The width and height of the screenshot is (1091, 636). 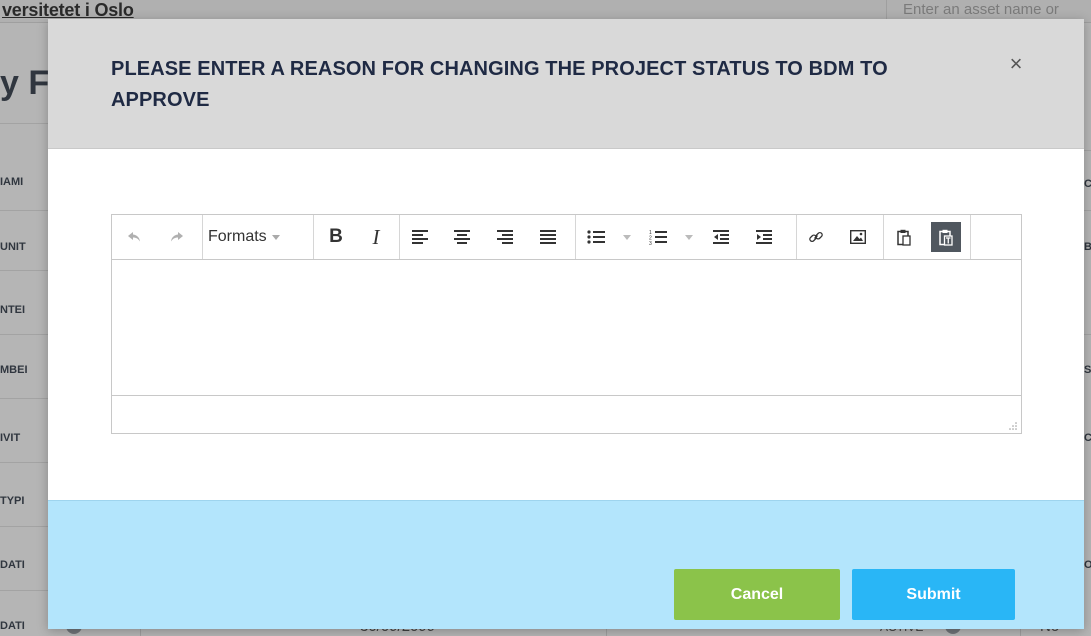 What do you see at coordinates (548, 237) in the screenshot?
I see `align-justify-icon` at bounding box center [548, 237].